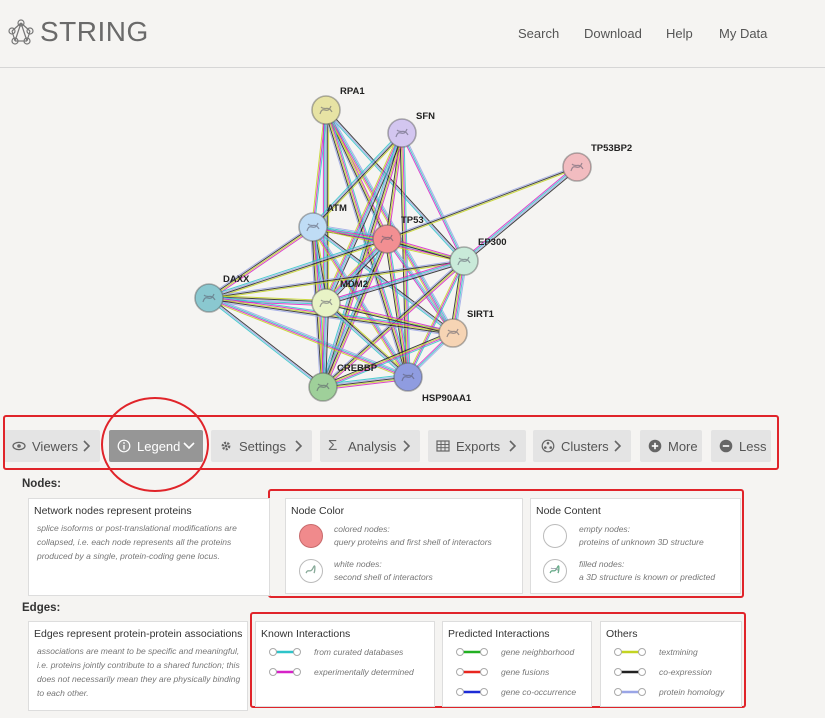  I want to click on filled-nodes-label: filled nodes:, so click(602, 564).